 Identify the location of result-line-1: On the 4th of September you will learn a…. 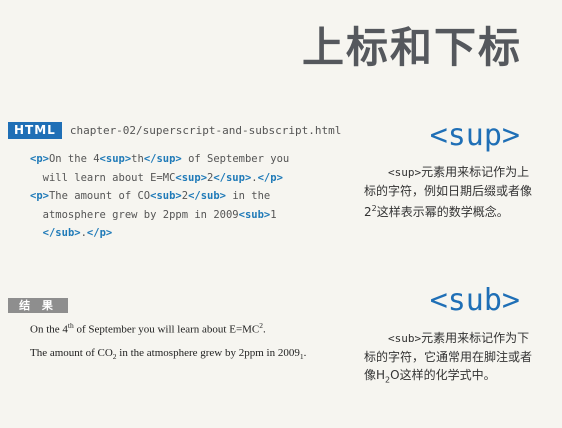
(148, 328).